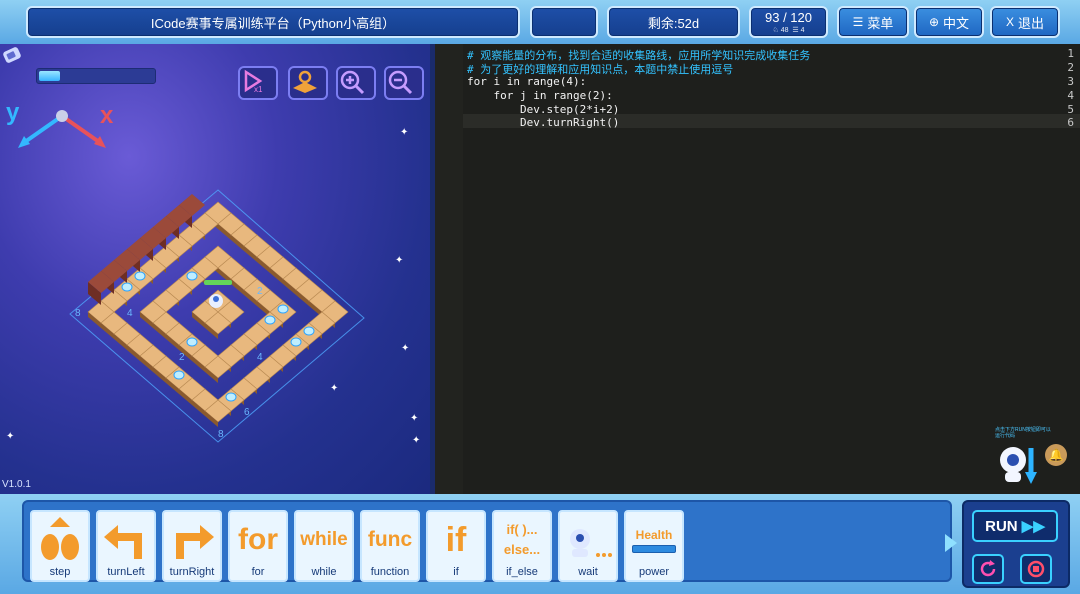 Image resolution: width=1080 pixels, height=594 pixels. I want to click on scroll-right-arrow, so click(951, 543).